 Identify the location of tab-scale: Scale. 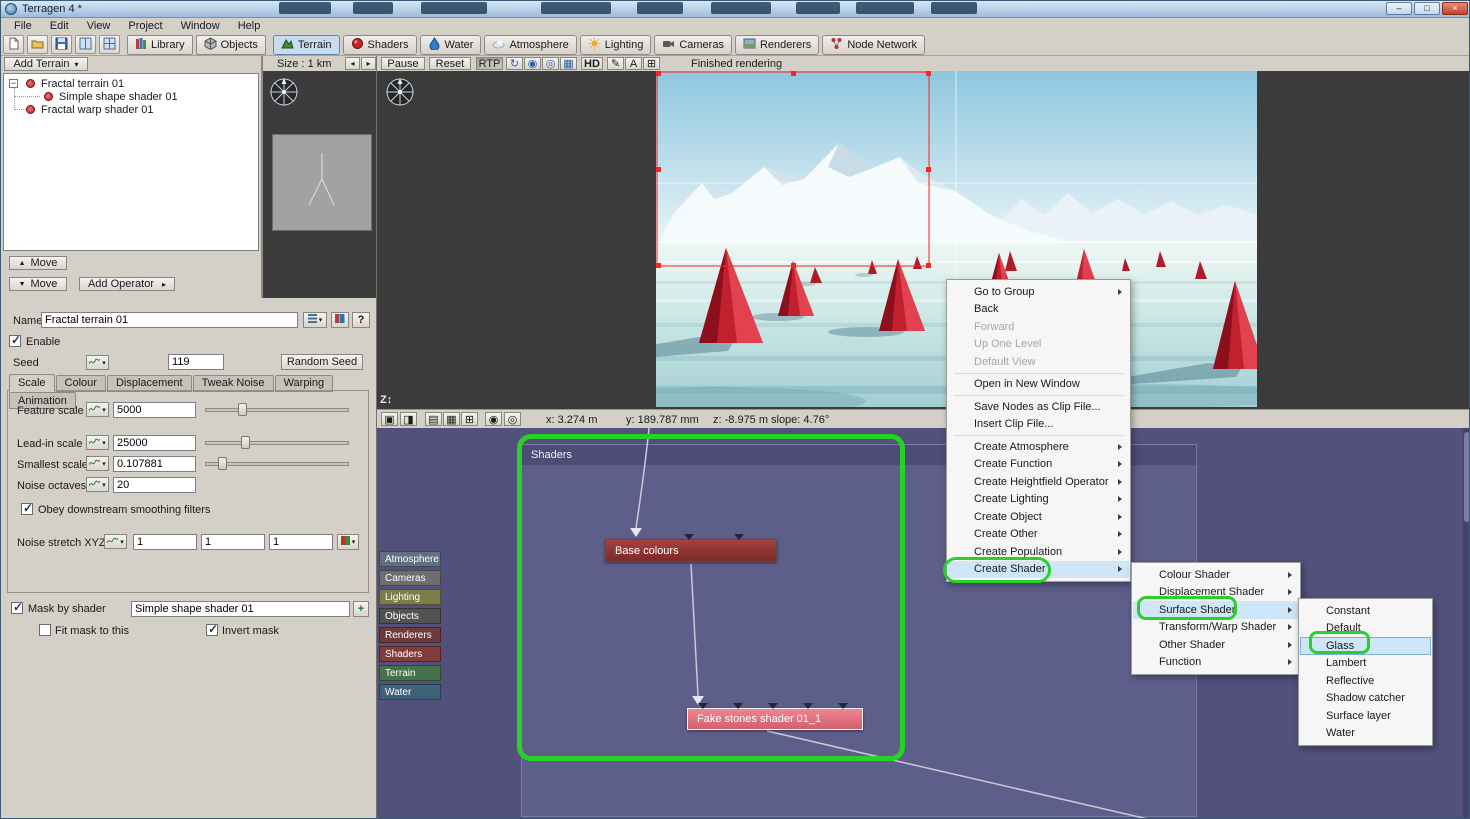
(32, 383).